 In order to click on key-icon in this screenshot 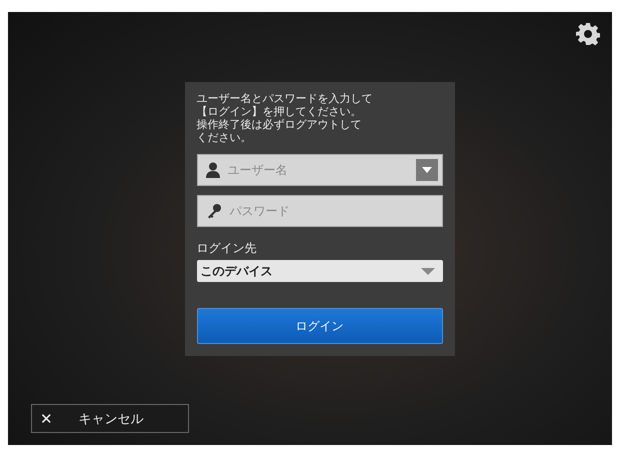, I will do `click(214, 211)`.